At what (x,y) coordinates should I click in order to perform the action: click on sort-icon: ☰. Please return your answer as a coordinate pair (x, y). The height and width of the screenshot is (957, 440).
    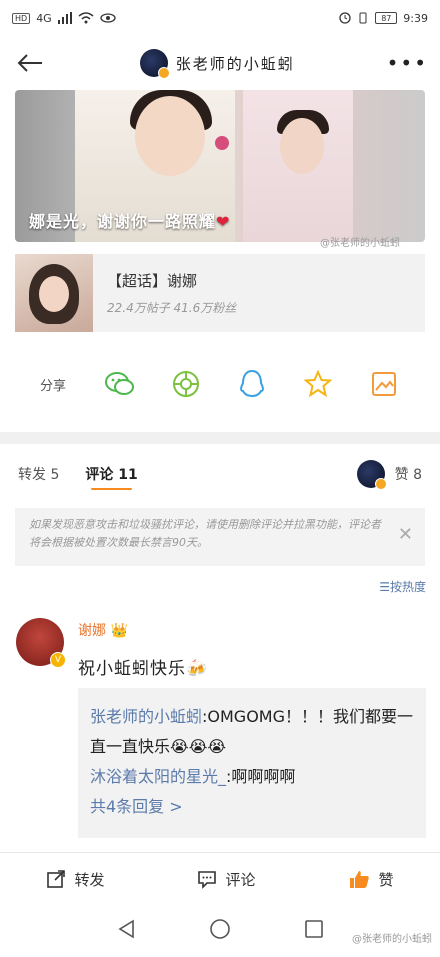
    Looking at the image, I should click on (384, 587).